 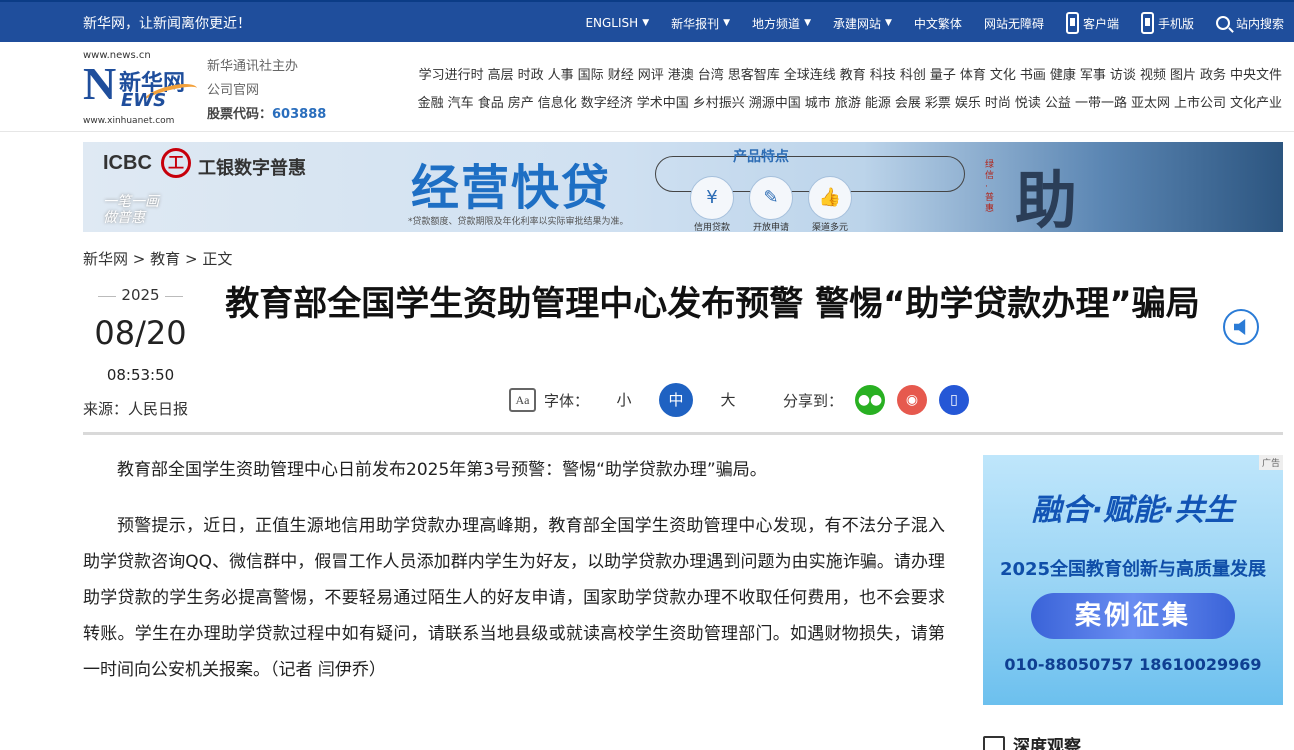 What do you see at coordinates (754, 75) in the screenshot?
I see `channel-link: 思客智库` at bounding box center [754, 75].